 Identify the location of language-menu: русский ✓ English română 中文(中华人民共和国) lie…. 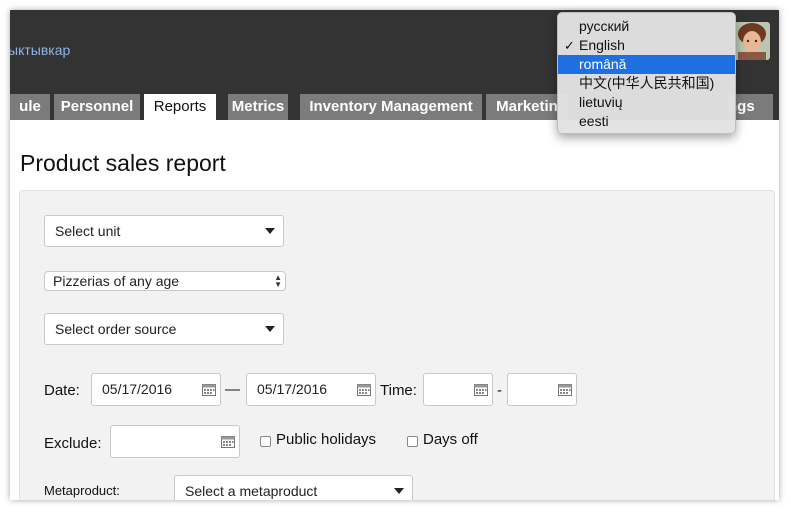
(646, 73).